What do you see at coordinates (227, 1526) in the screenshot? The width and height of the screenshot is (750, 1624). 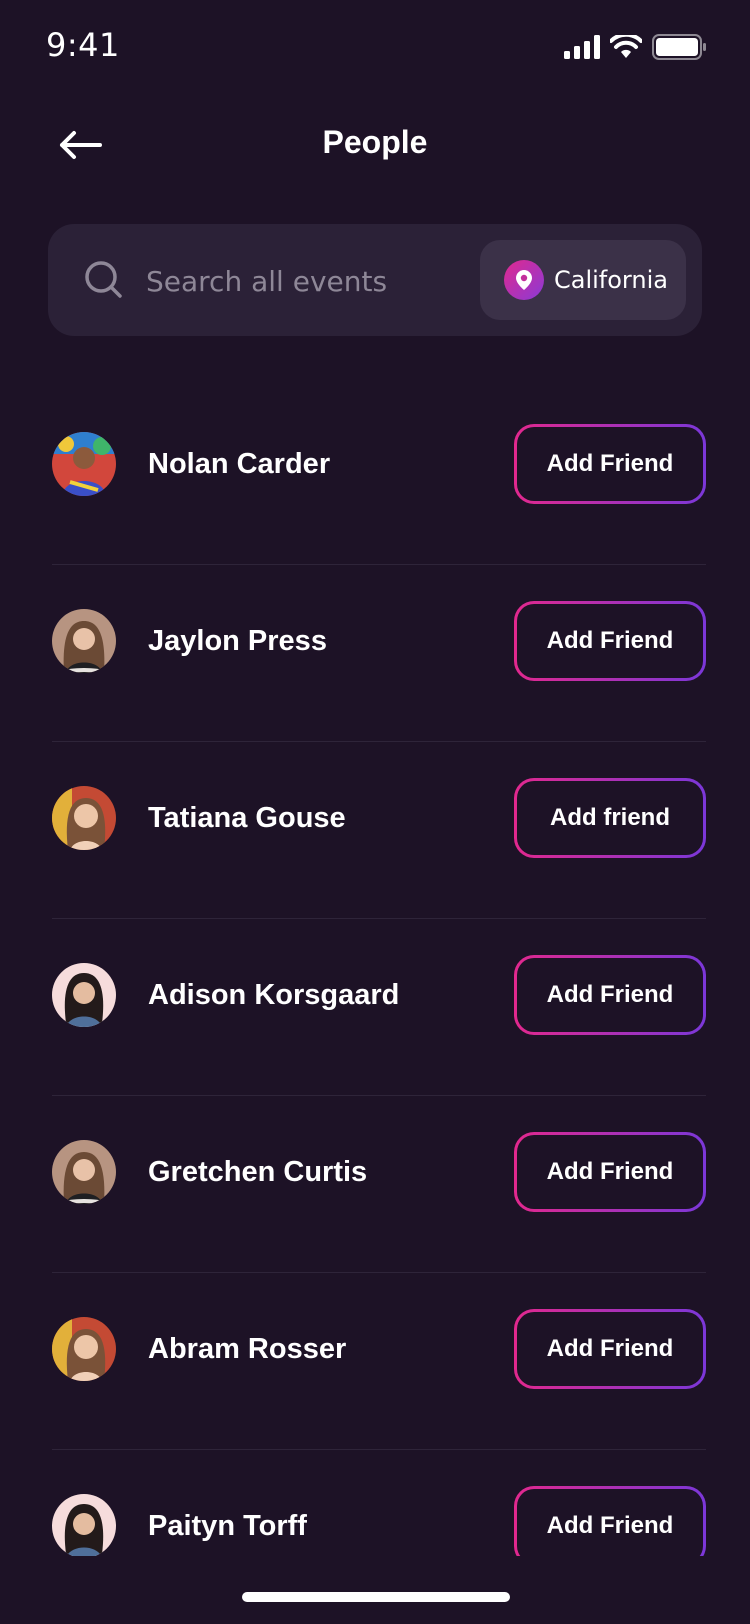 I see `person-name: Paityn Torff` at bounding box center [227, 1526].